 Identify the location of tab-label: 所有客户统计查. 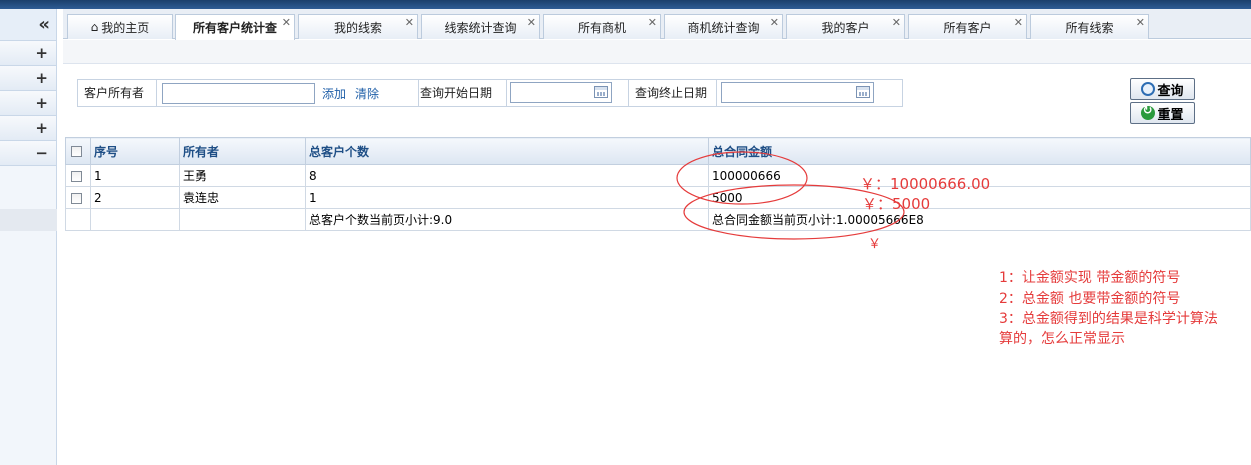
(234, 28).